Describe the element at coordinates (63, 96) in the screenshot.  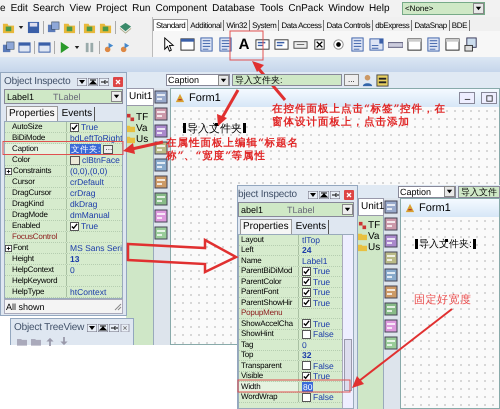
I see `object-combo: Label1 TLabel` at that location.